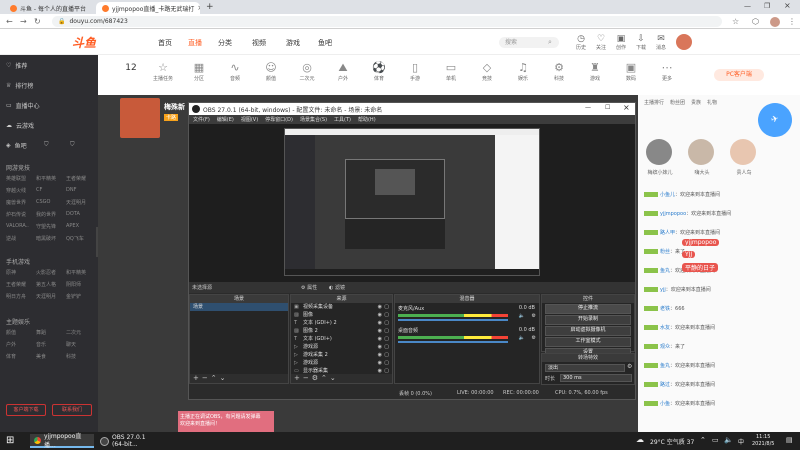 Image resolution: width=800 pixels, height=450 pixels. Describe the element at coordinates (26, 410) in the screenshot. I see `client-download-button: 客户端下载` at that location.